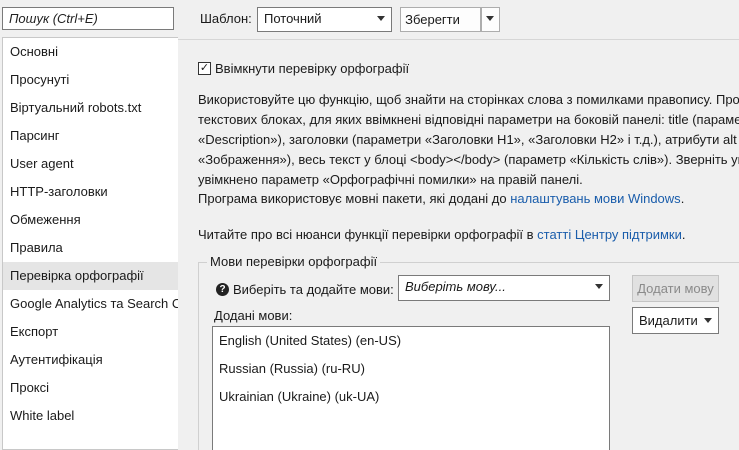 The width and height of the screenshot is (739, 450). What do you see at coordinates (90, 220) in the screenshot?
I see `sidebar-item-restrictions: Обмеження` at bounding box center [90, 220].